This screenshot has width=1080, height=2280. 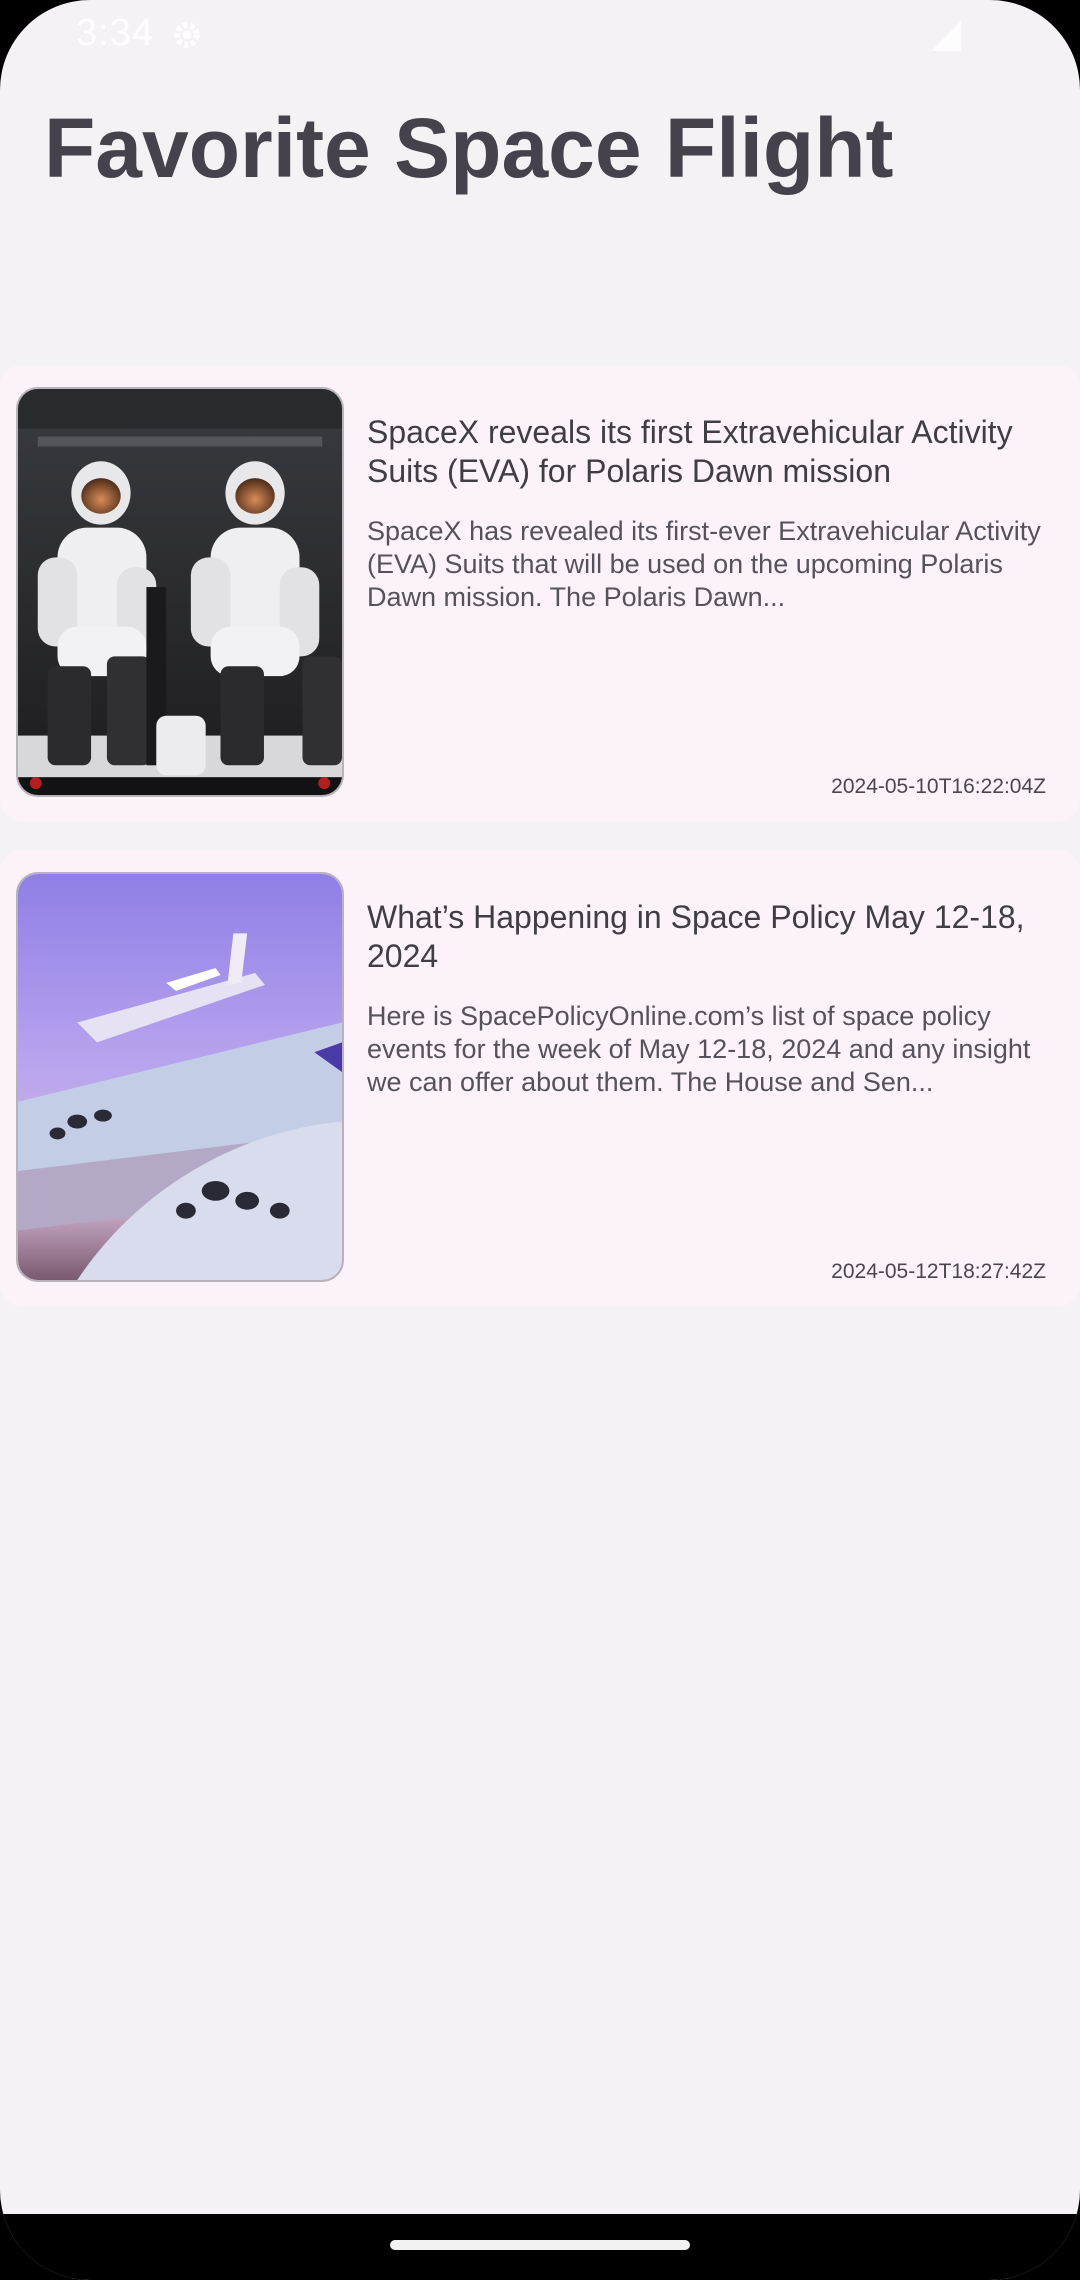 I want to click on page-title: Favorite Space Flight, so click(x=469, y=148).